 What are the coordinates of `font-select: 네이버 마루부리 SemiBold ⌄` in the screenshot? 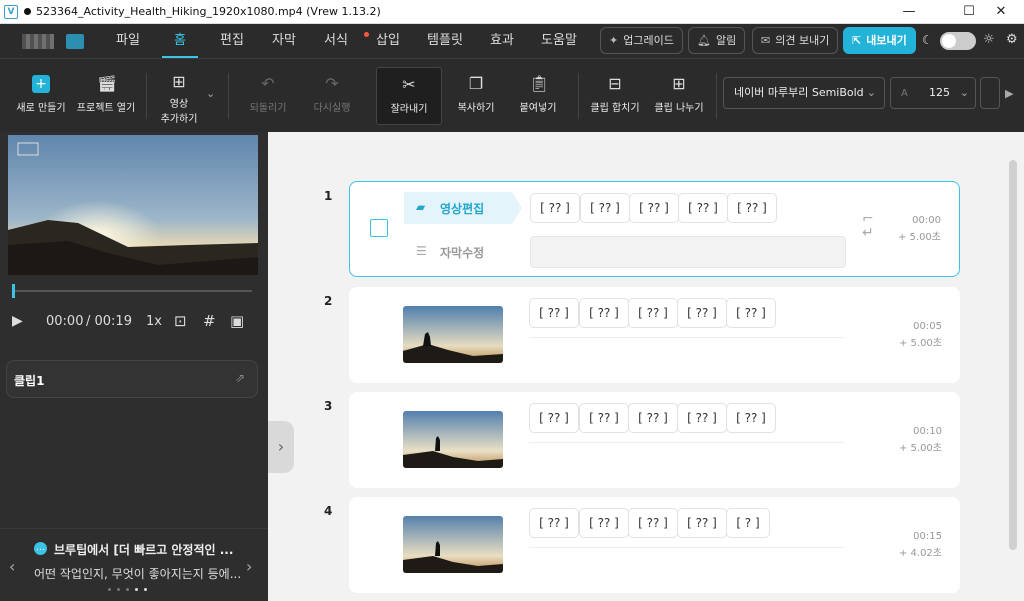 It's located at (804, 93).